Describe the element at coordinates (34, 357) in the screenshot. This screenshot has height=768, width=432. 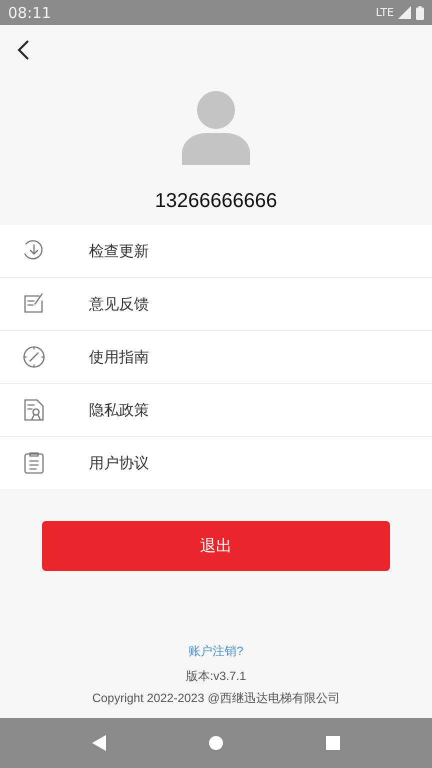
I see `compass-icon` at that location.